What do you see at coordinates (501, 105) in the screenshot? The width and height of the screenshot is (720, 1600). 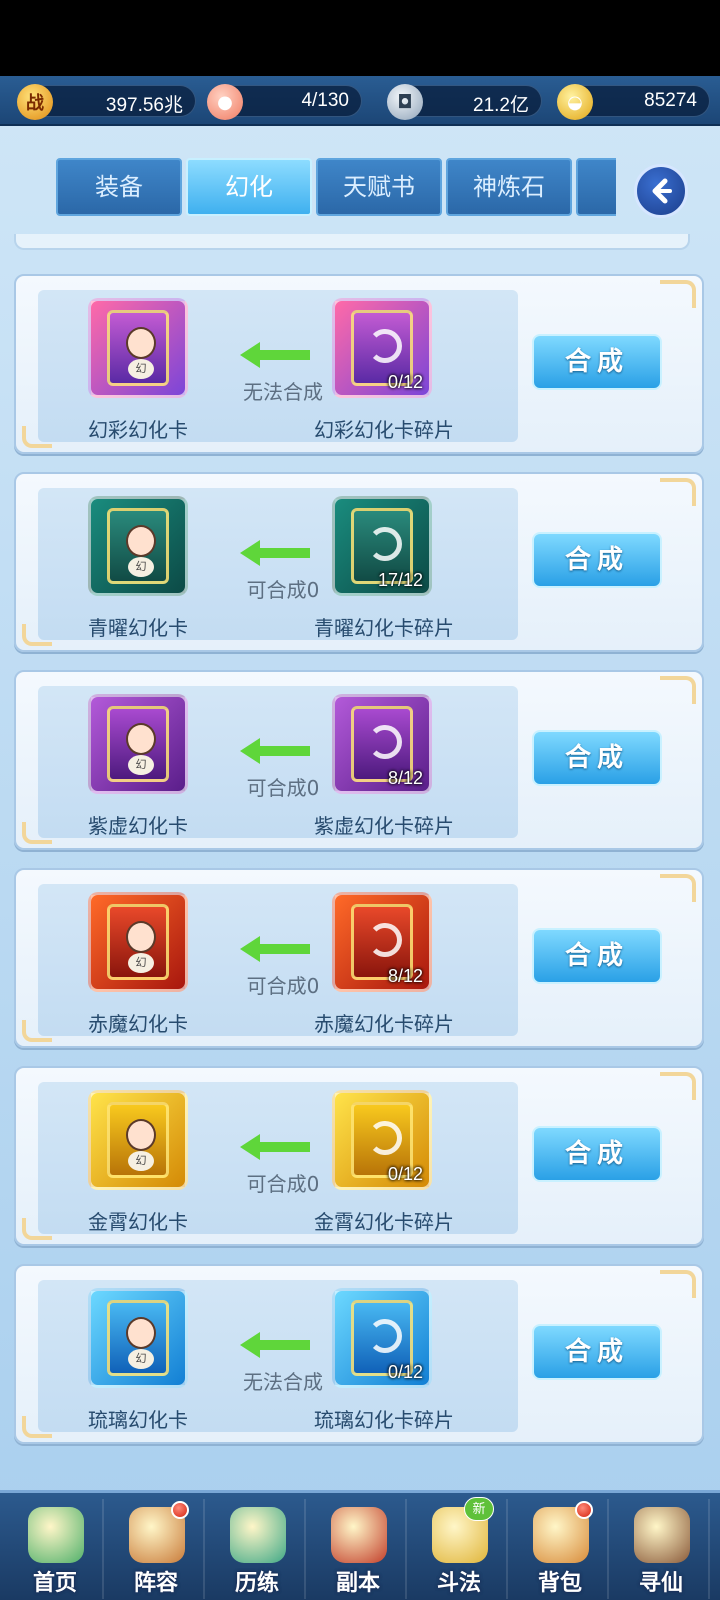 I see `silver-value: 21.2亿` at bounding box center [501, 105].